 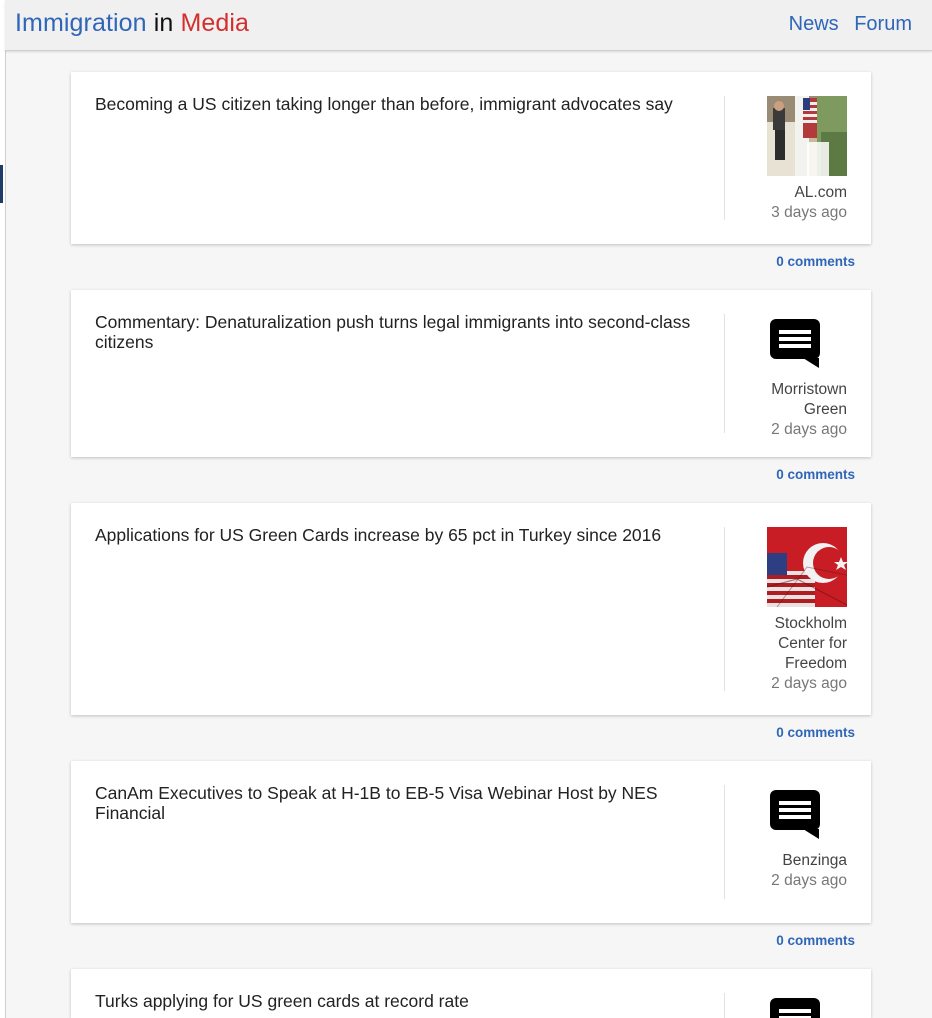 I want to click on article-date: 3 days ago, so click(x=809, y=212).